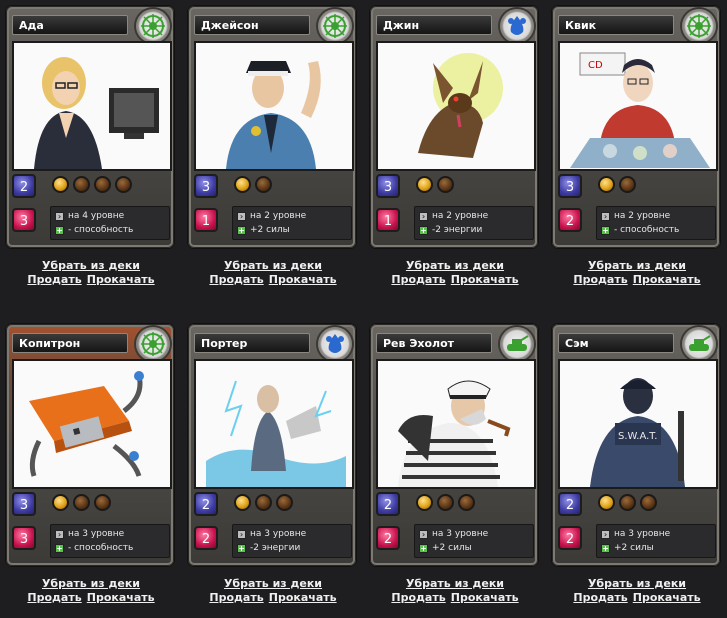 The image size is (727, 618). Describe the element at coordinates (206, 220) in the screenshot. I see `power-gem: 1` at that location.